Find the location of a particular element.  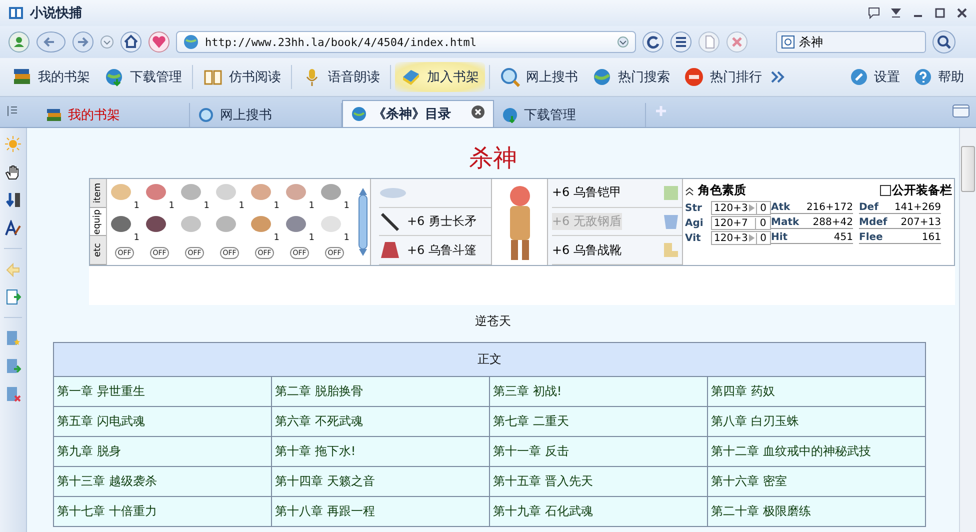

table-heading: 正文 is located at coordinates (490, 359).